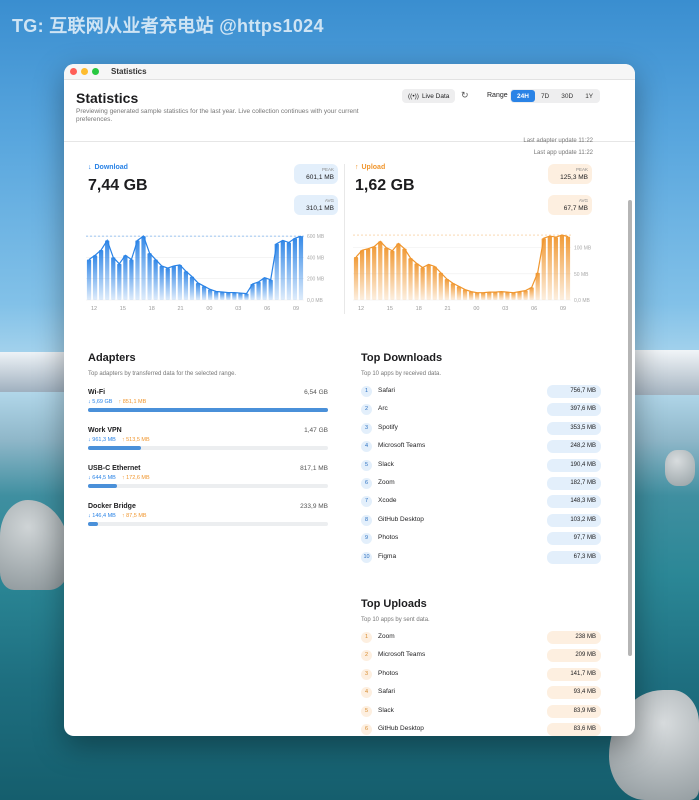 This screenshot has height=800, width=699. What do you see at coordinates (388, 538) in the screenshot?
I see `app-name: Photos` at bounding box center [388, 538].